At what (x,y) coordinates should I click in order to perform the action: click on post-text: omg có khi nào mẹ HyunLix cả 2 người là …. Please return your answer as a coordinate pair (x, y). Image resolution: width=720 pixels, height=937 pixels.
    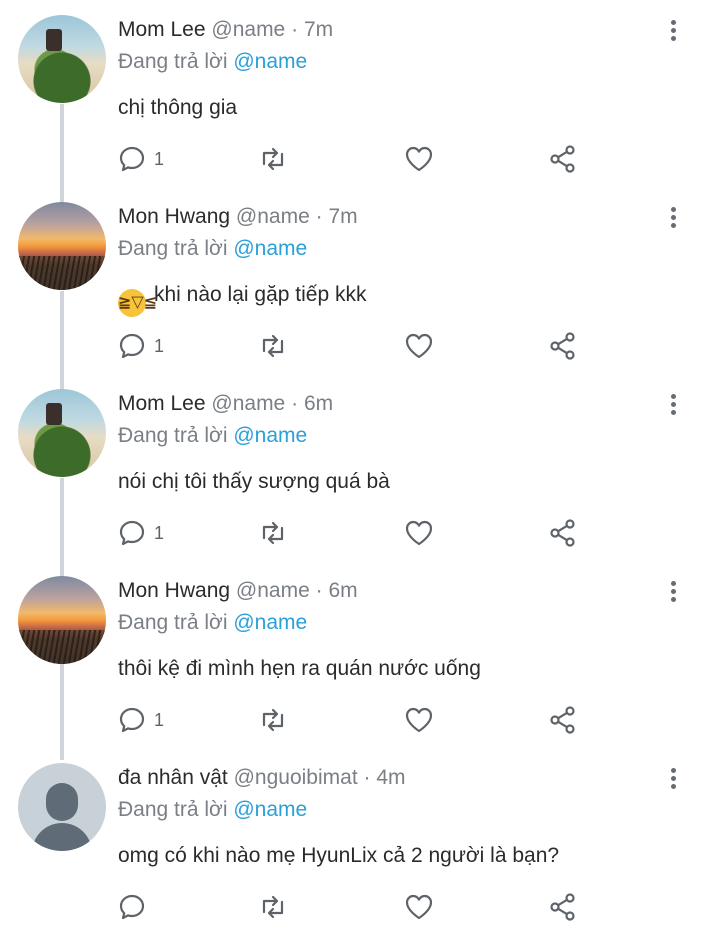
    Looking at the image, I should click on (339, 855).